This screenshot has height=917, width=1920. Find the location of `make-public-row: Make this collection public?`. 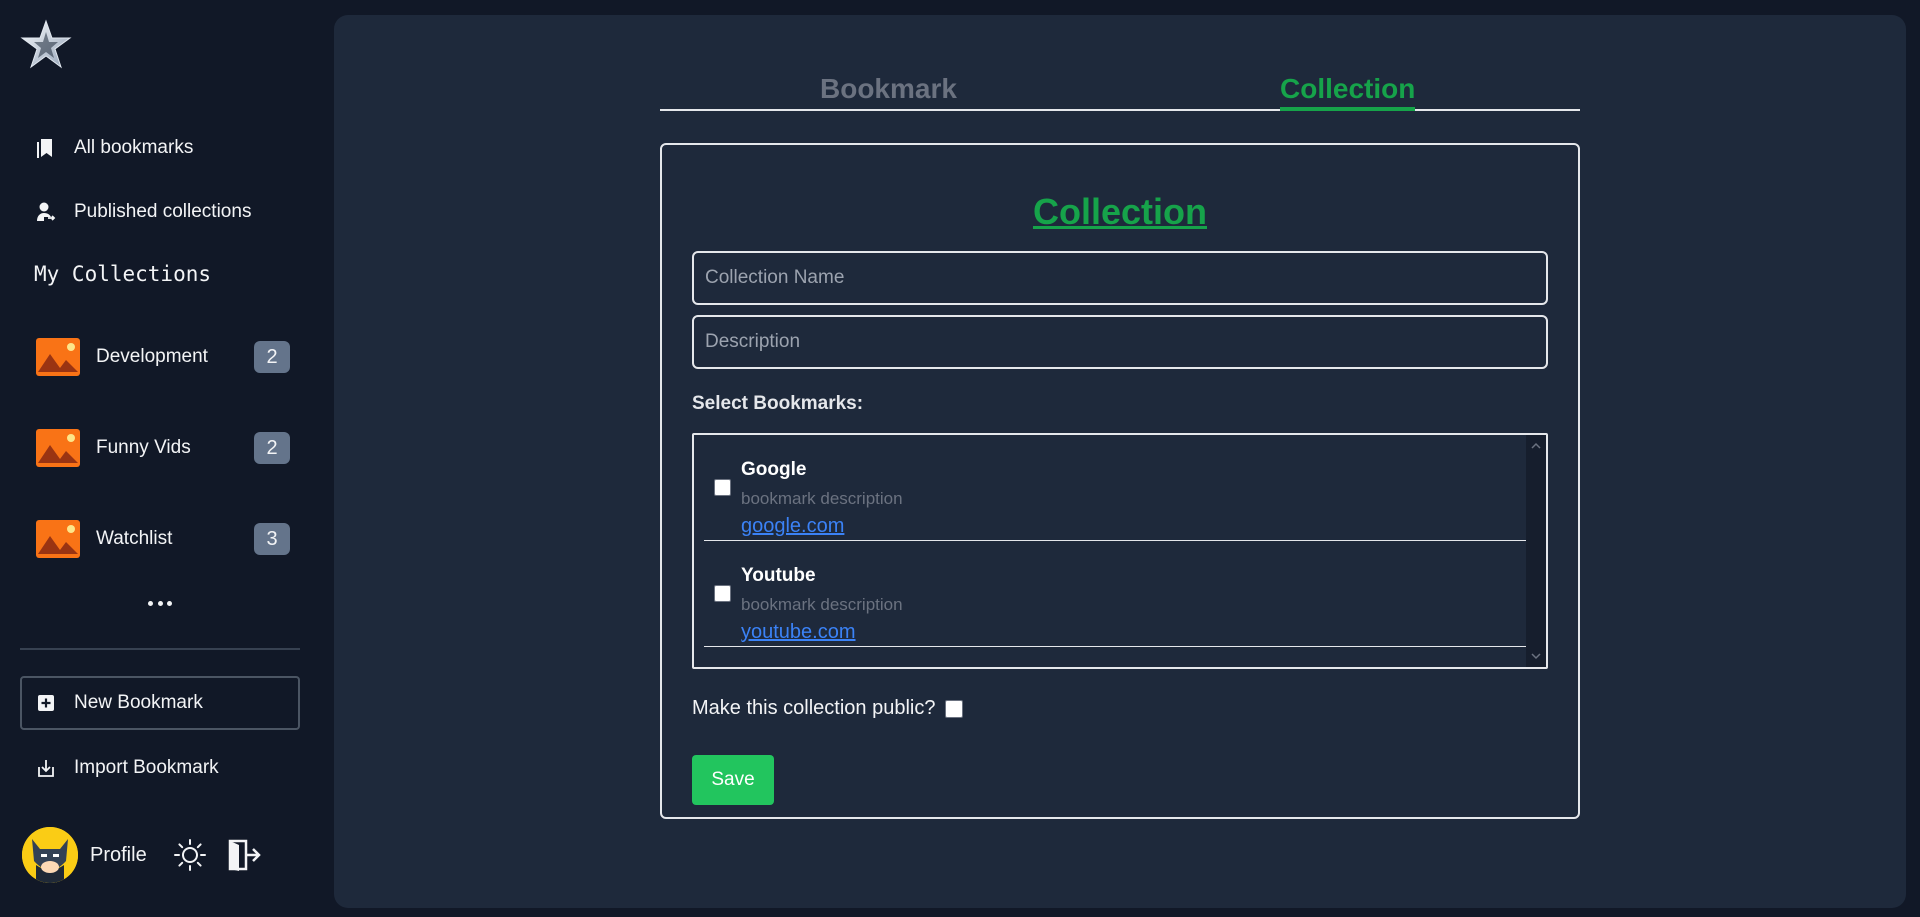

make-public-row: Make this collection public? is located at coordinates (828, 708).